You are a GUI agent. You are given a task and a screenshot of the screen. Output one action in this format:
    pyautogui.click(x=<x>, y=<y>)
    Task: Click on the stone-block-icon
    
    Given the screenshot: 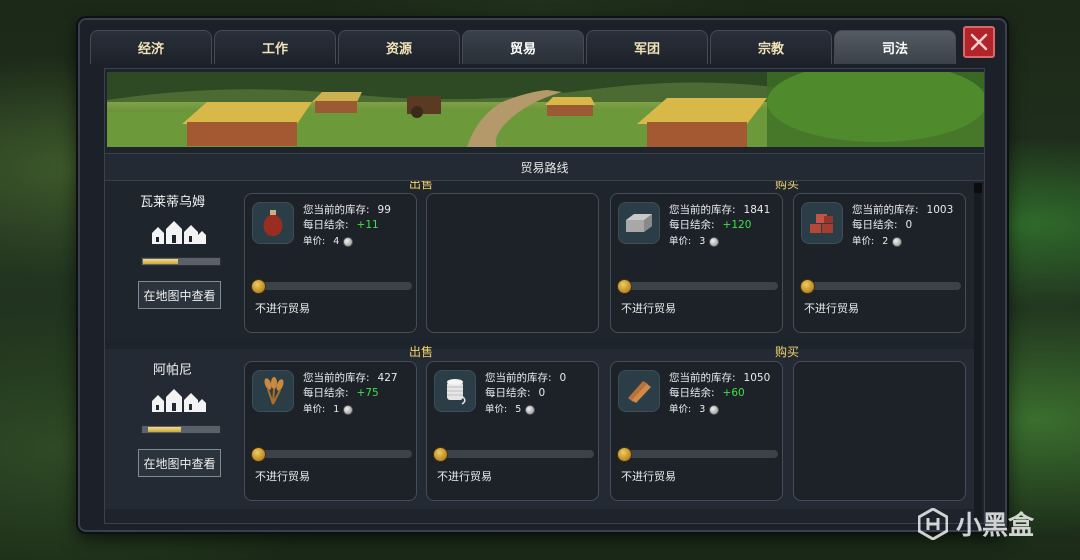 What is the action you would take?
    pyautogui.click(x=639, y=223)
    